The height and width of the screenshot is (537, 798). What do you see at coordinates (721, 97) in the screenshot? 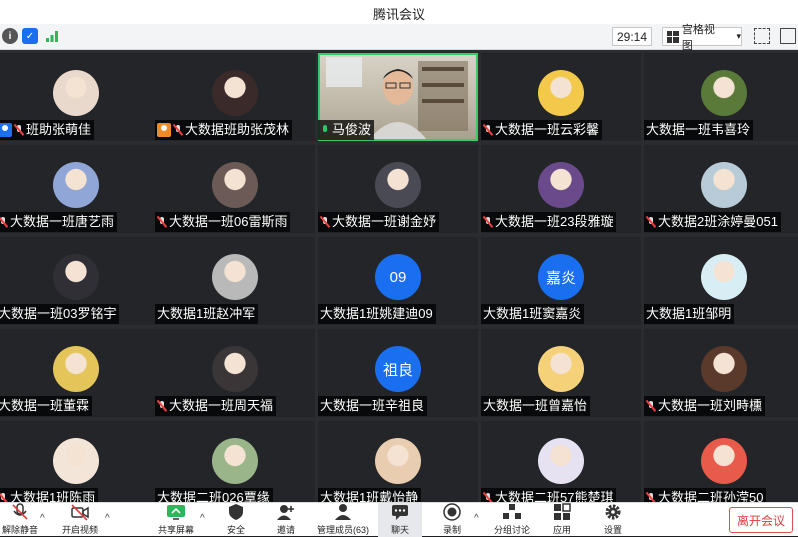
I see `participant-tile: 大数据一班韦喜玲` at bounding box center [721, 97].